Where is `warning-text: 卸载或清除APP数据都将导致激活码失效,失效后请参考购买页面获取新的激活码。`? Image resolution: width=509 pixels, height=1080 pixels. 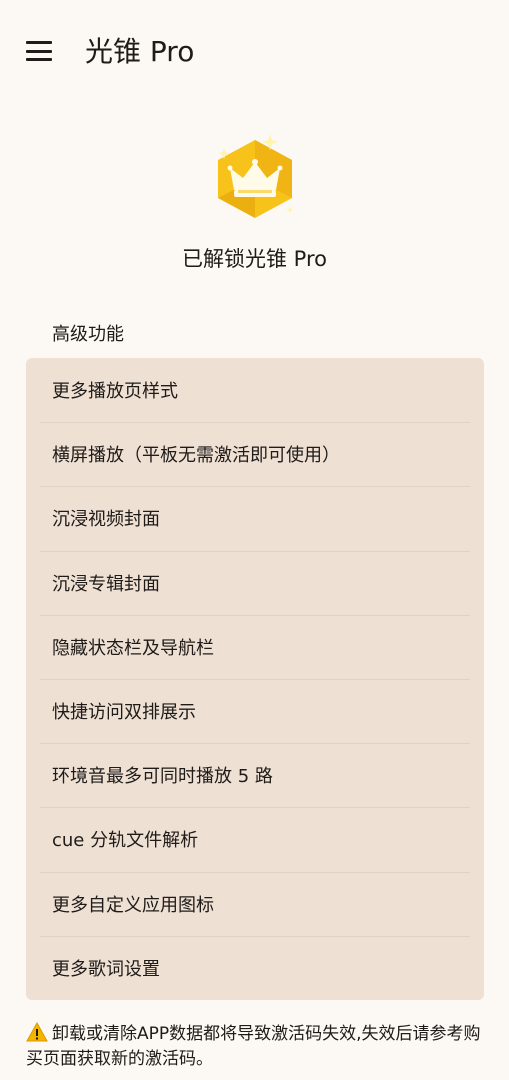 warning-text: 卸载或清除APP数据都将导致激活码失效,失效后请参考购买页面获取新的激活码。 is located at coordinates (253, 1046).